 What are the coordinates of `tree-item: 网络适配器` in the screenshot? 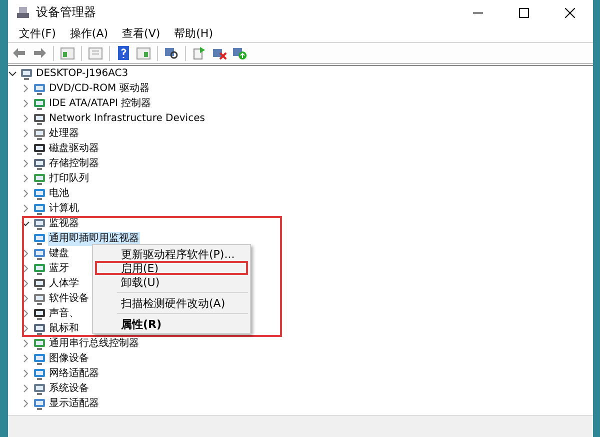 It's located at (74, 373).